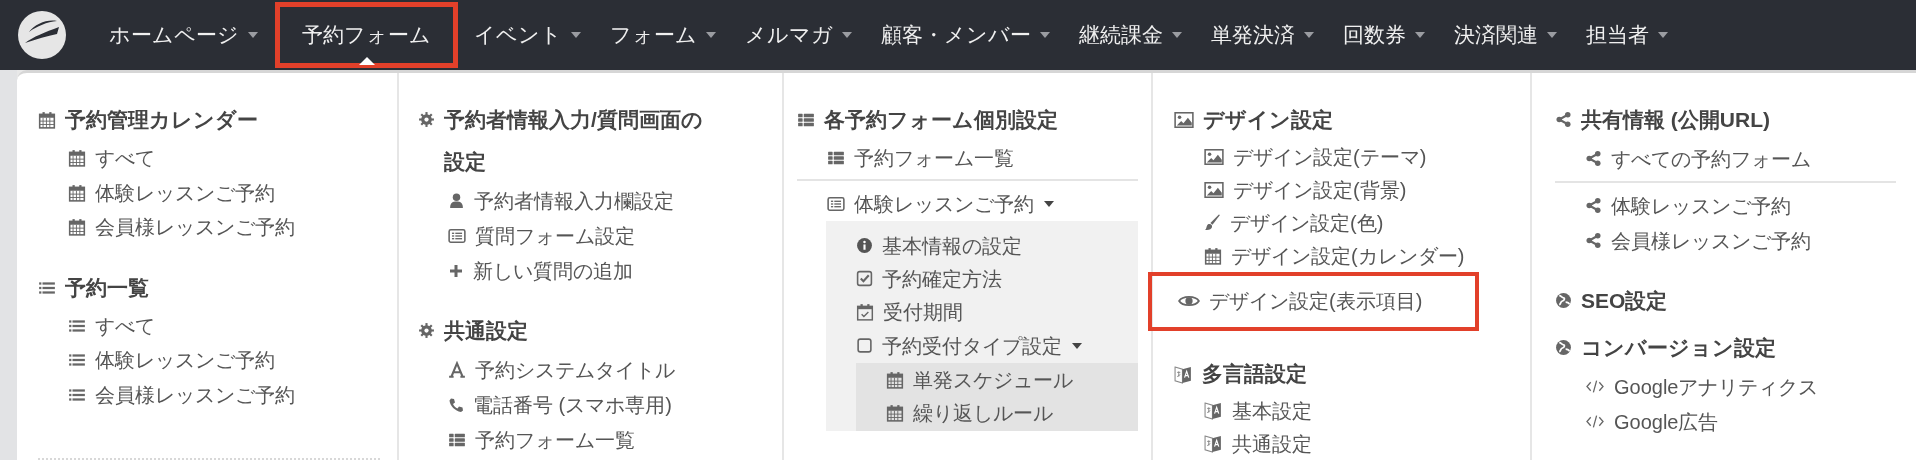  I want to click on section-heading: デザイン設定, so click(1268, 120).